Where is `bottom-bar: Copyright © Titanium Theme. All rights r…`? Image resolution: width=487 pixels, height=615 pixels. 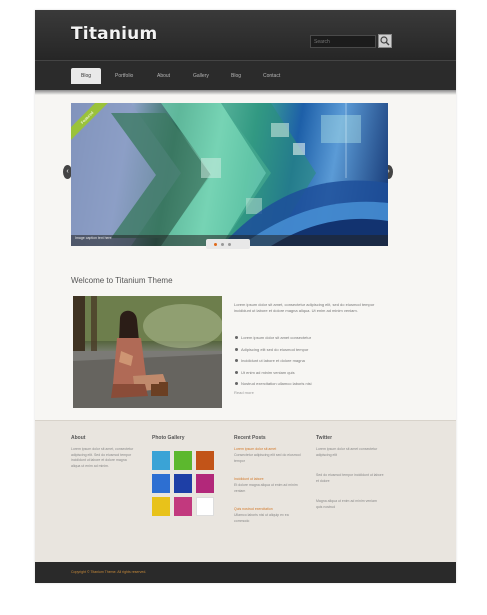 bottom-bar: Copyright © Titanium Theme. All rights r… is located at coordinates (245, 572).